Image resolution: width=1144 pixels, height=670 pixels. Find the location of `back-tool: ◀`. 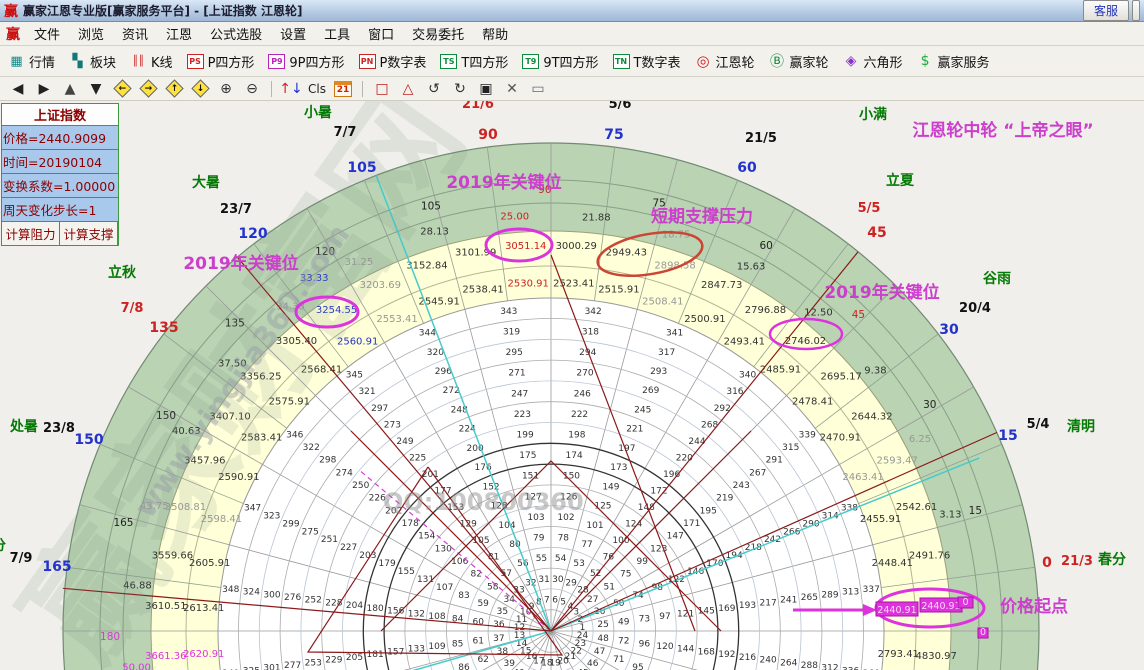

back-tool: ◀ is located at coordinates (18, 89).